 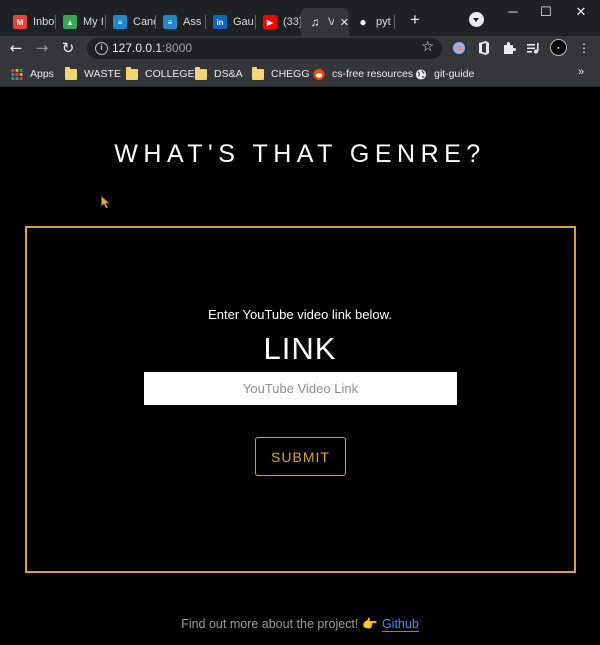 What do you see at coordinates (484, 48) in the screenshot?
I see `office-extension-icon` at bounding box center [484, 48].